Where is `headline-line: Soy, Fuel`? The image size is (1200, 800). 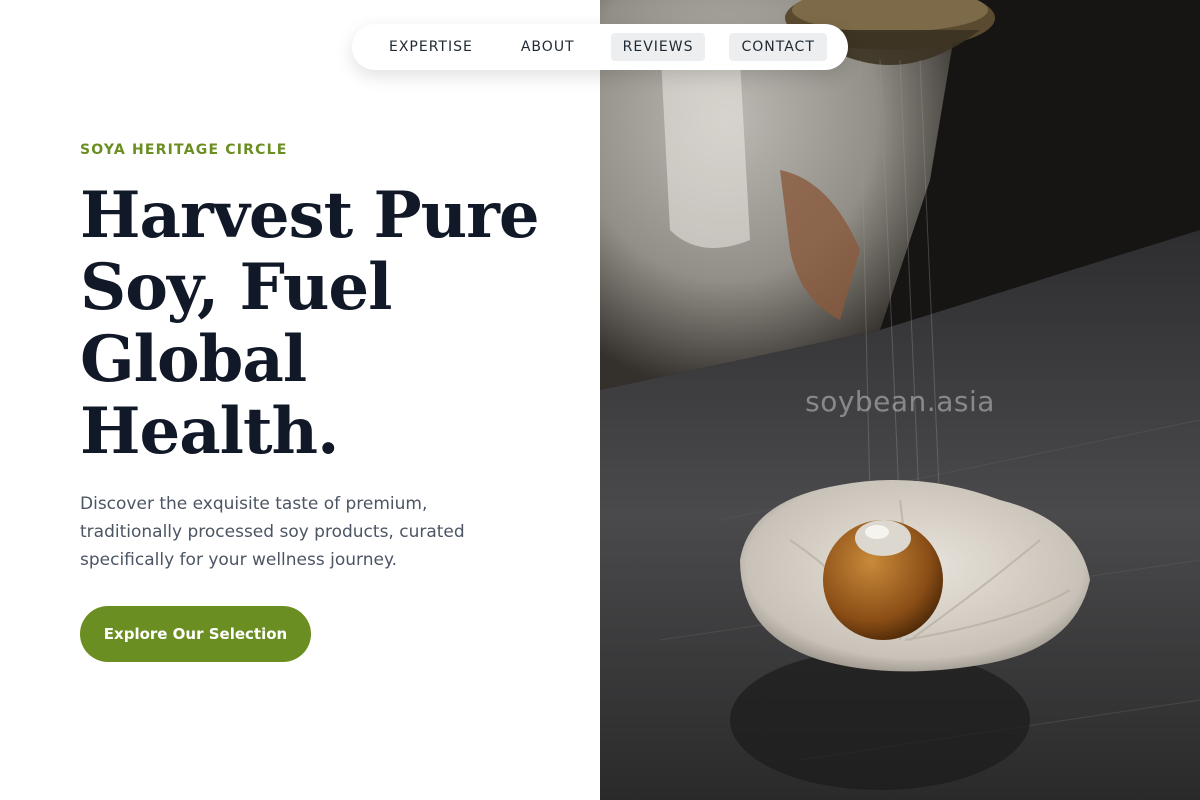 headline-line: Soy, Fuel is located at coordinates (236, 287).